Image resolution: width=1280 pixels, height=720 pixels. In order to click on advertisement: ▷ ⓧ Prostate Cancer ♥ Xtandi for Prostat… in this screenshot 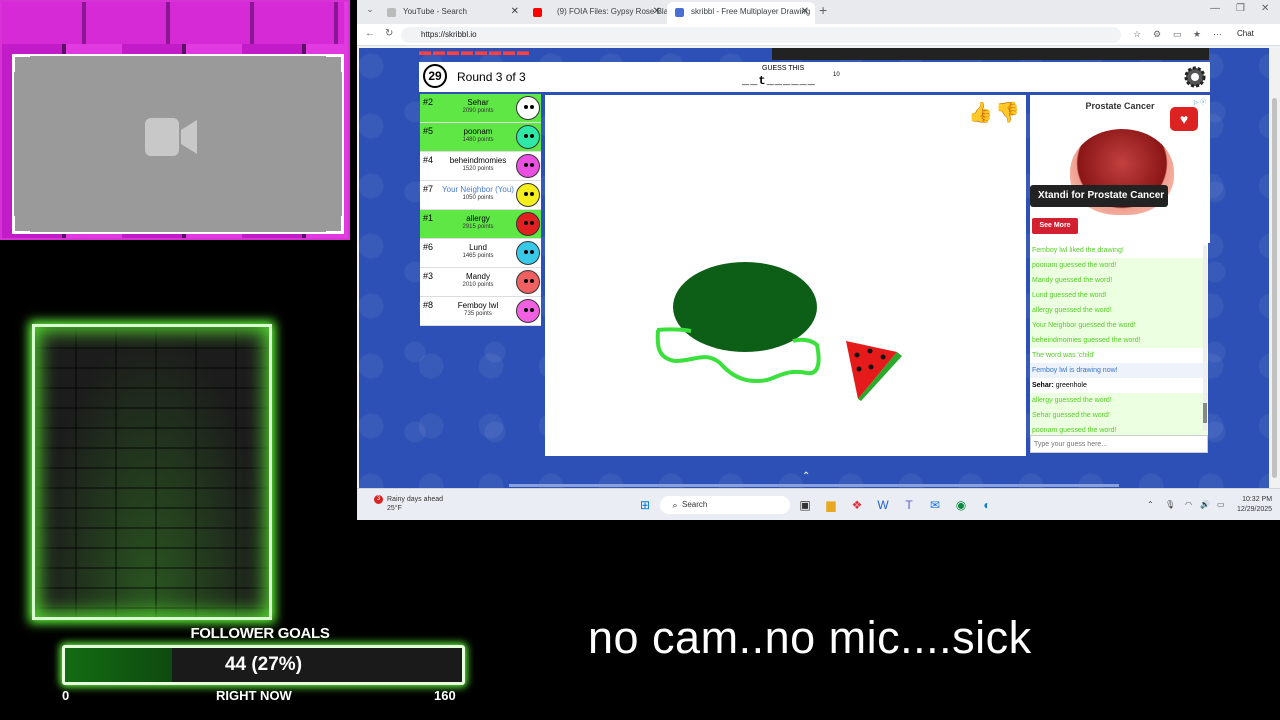, I will do `click(1120, 169)`.